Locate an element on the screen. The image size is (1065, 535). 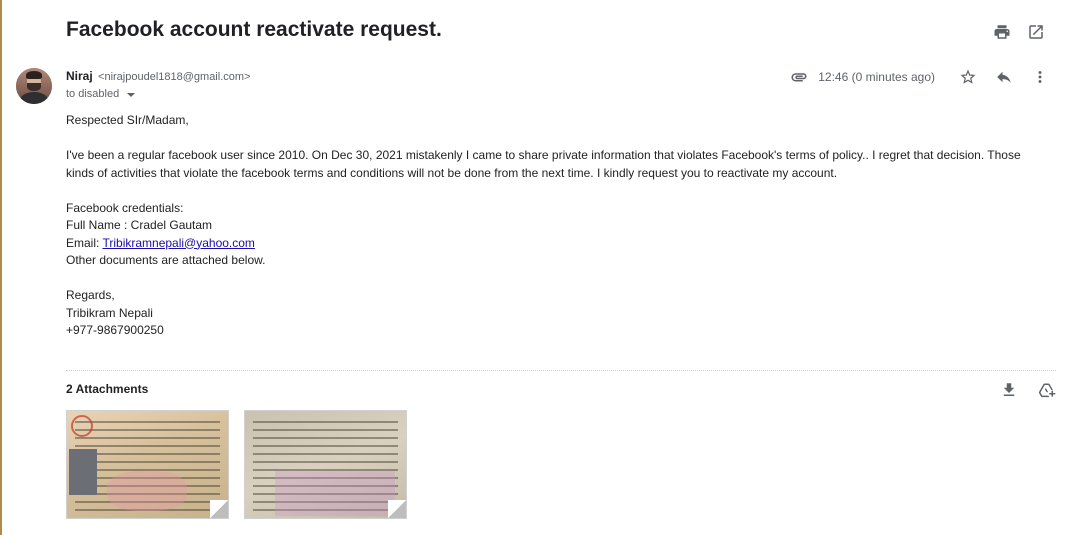
id-photo is located at coordinates (83, 472).